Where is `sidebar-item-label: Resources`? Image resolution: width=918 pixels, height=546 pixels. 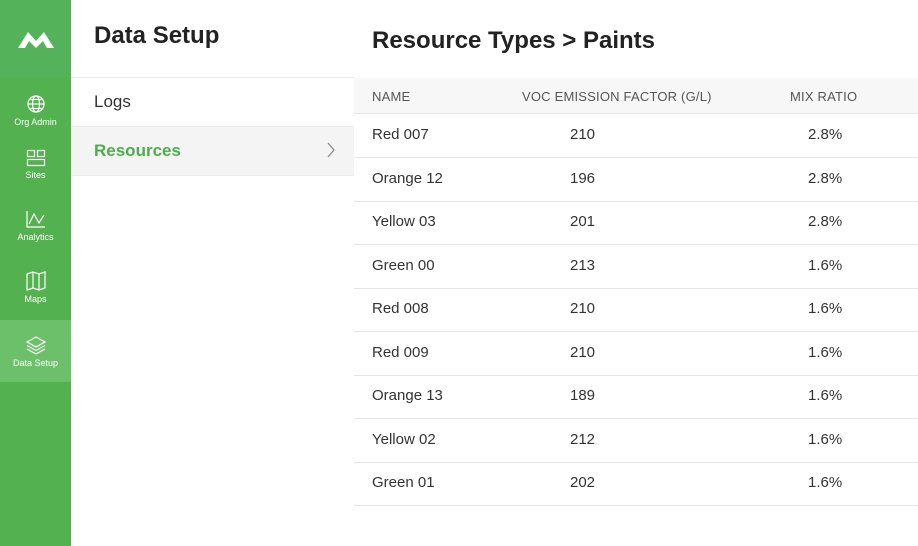
sidebar-item-label: Resources is located at coordinates (137, 150).